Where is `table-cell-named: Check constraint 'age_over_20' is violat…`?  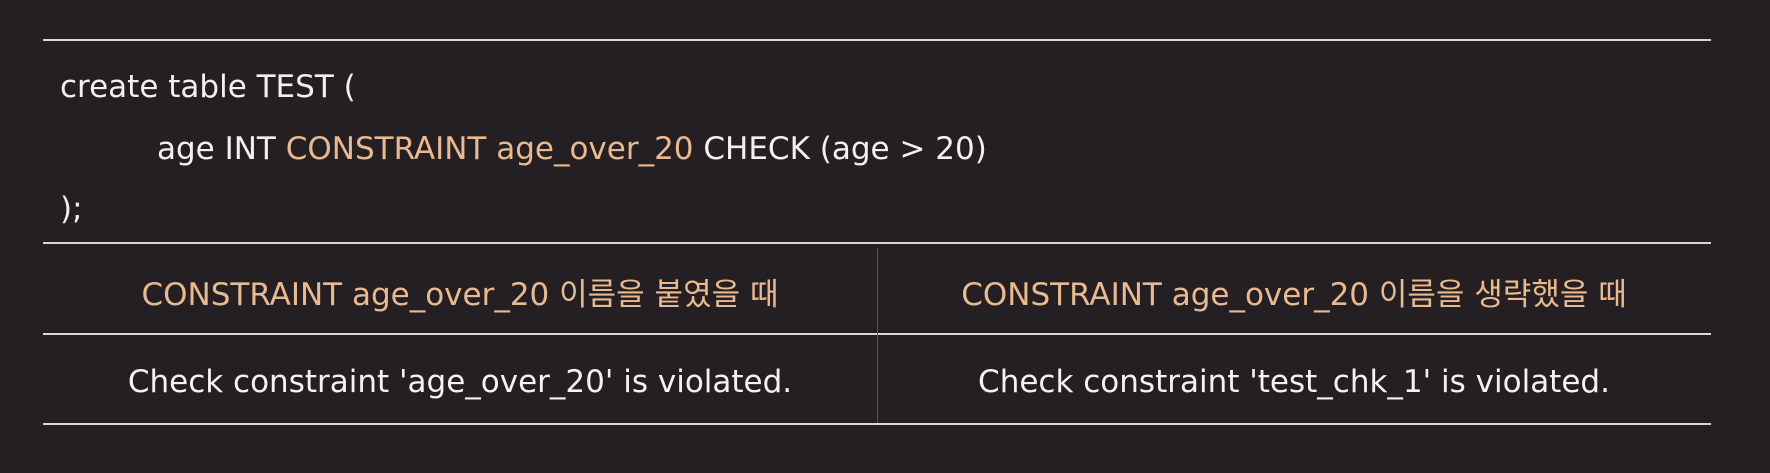 table-cell-named: Check constraint 'age_over_20' is violat… is located at coordinates (460, 382).